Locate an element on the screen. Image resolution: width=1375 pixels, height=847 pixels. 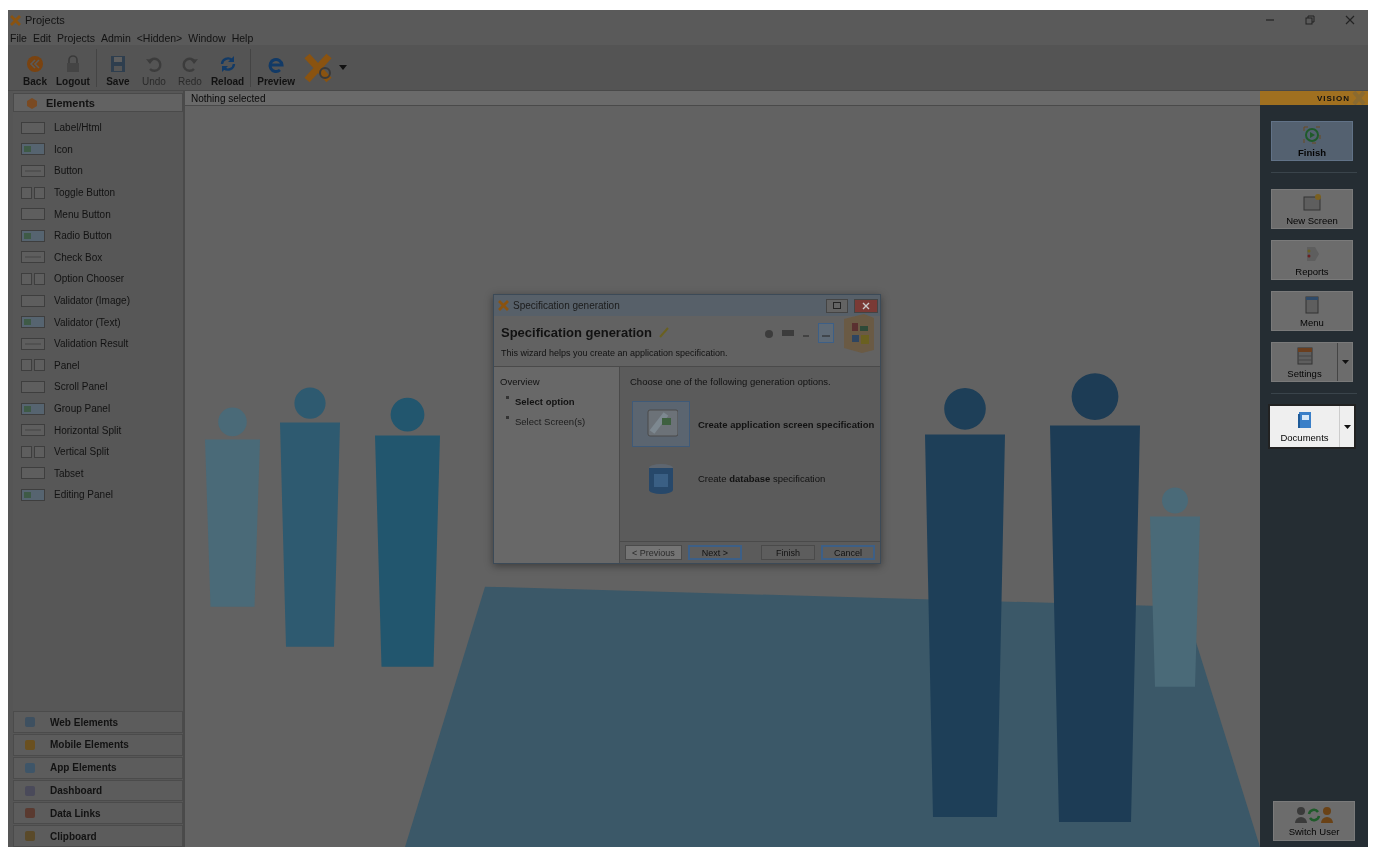
side-button: Documents is located at coordinates (1312, 426).